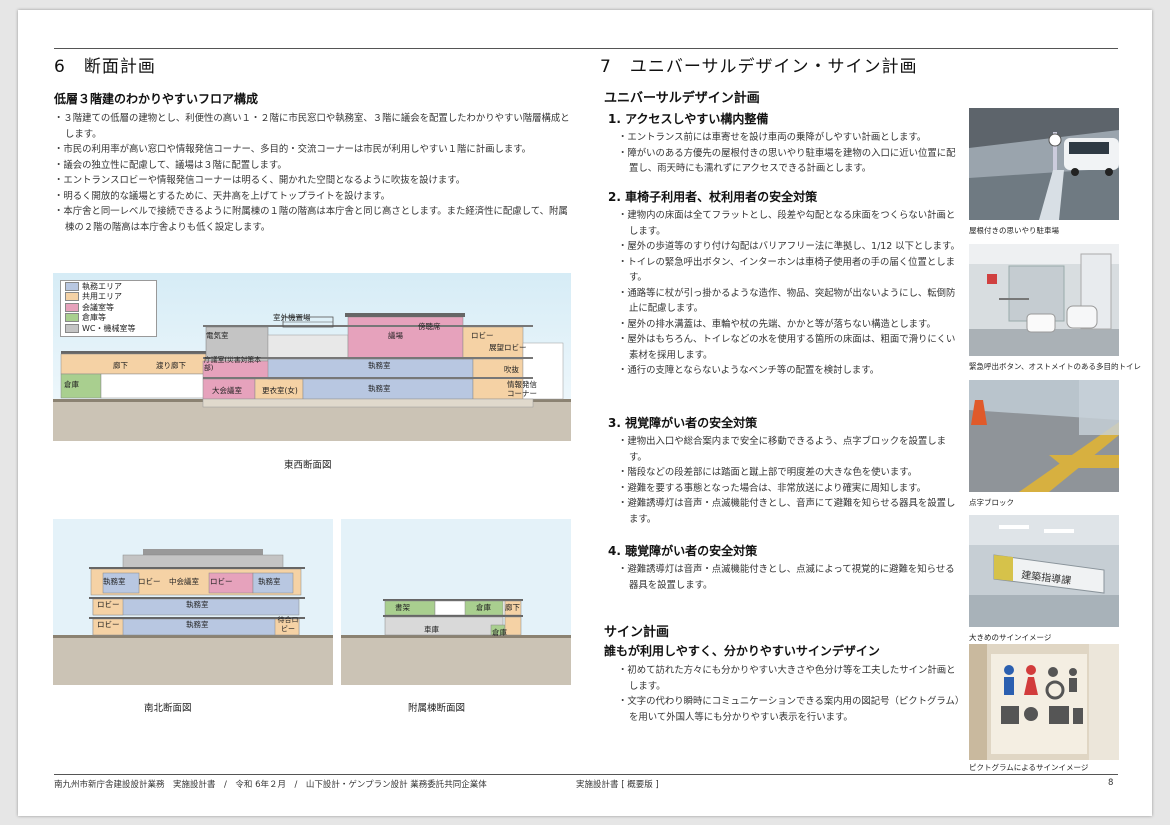 Image resolution: width=1170 pixels, height=825 pixels. Describe the element at coordinates (1014, 230) in the screenshot. I see `photo-caption-parking: 屋根付きの思いやり駐車場` at that location.